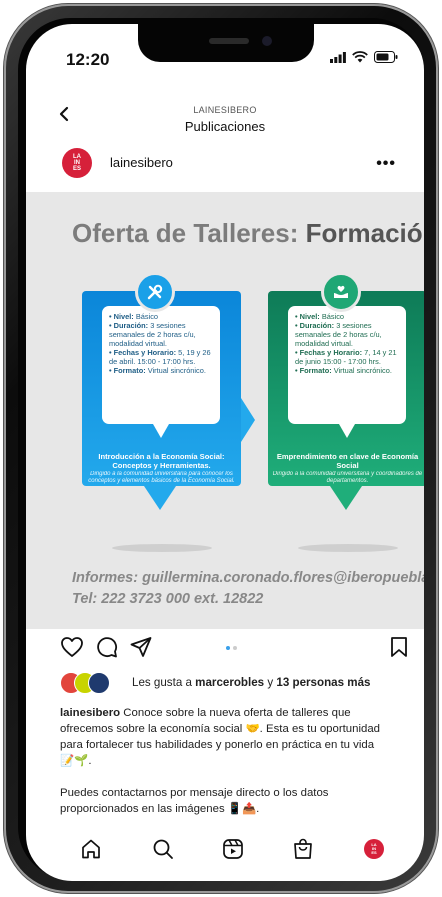 This screenshot has height=897, width=442. Describe the element at coordinates (270, 682) in the screenshot. I see `likes-middle: y` at that location.